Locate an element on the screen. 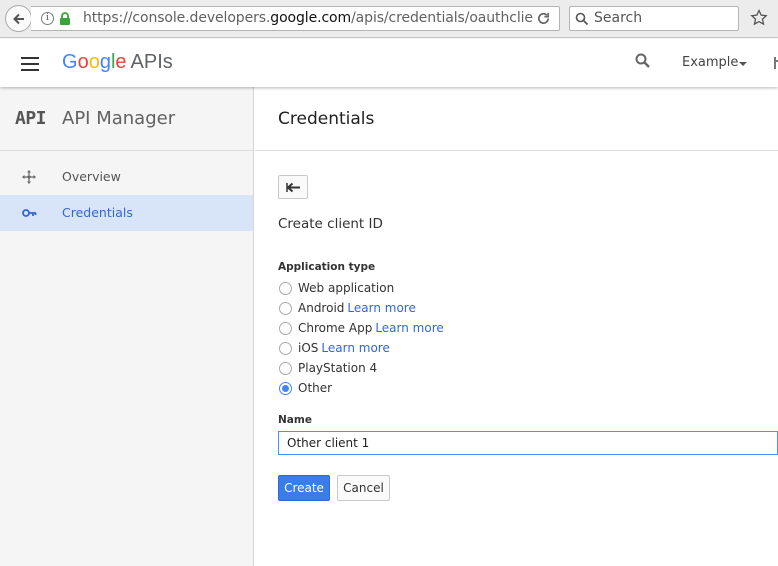 This screenshot has height=566, width=778. option-label: PlayStation 4 is located at coordinates (338, 368).